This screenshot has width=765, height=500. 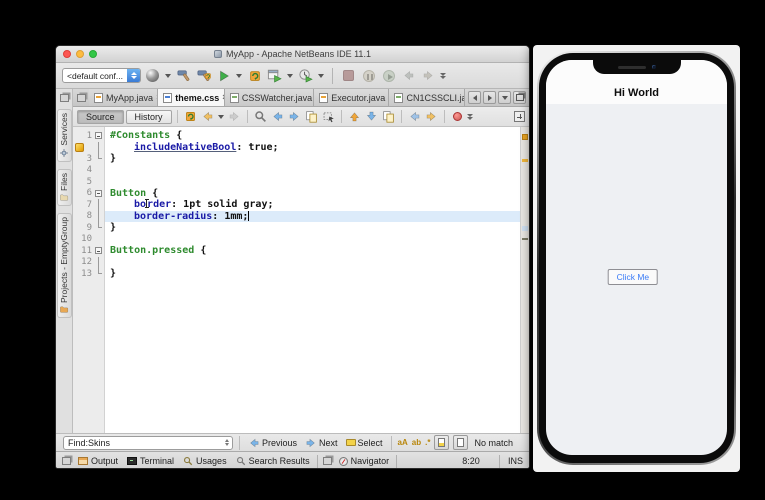 I want to click on sidebar-item-projects: Projects - EmptyGroup, so click(x=64, y=265).